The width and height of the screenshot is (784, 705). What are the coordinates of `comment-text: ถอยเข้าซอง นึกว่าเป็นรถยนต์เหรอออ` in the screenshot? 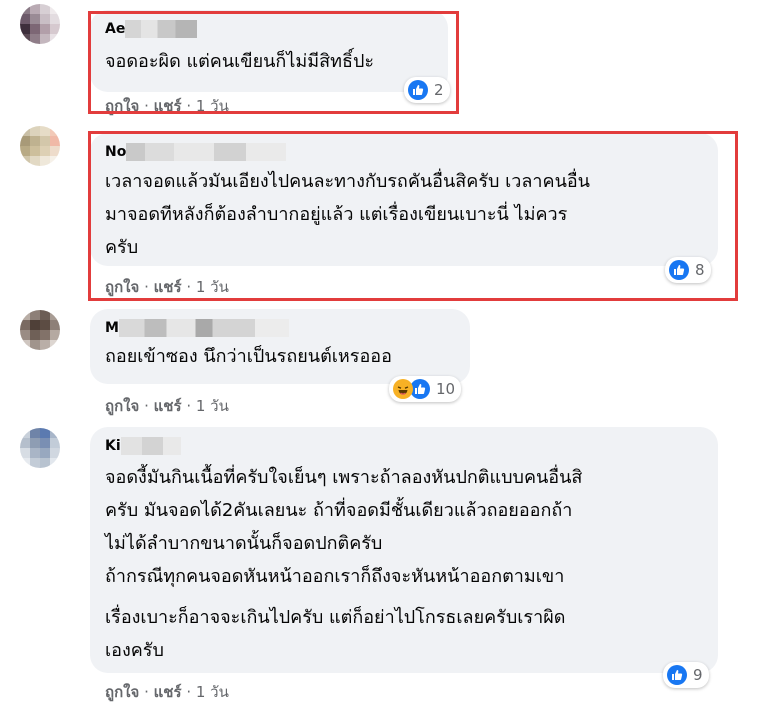 It's located at (248, 356).